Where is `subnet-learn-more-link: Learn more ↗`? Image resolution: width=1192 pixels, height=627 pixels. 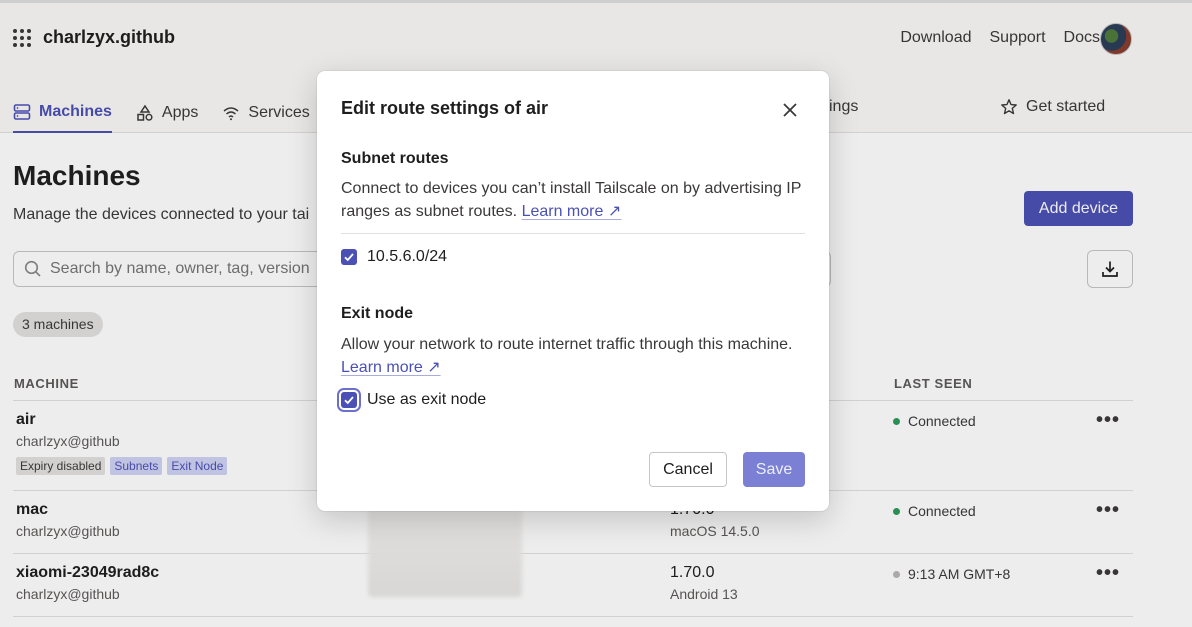 subnet-learn-more-link: Learn more ↗ is located at coordinates (572, 211).